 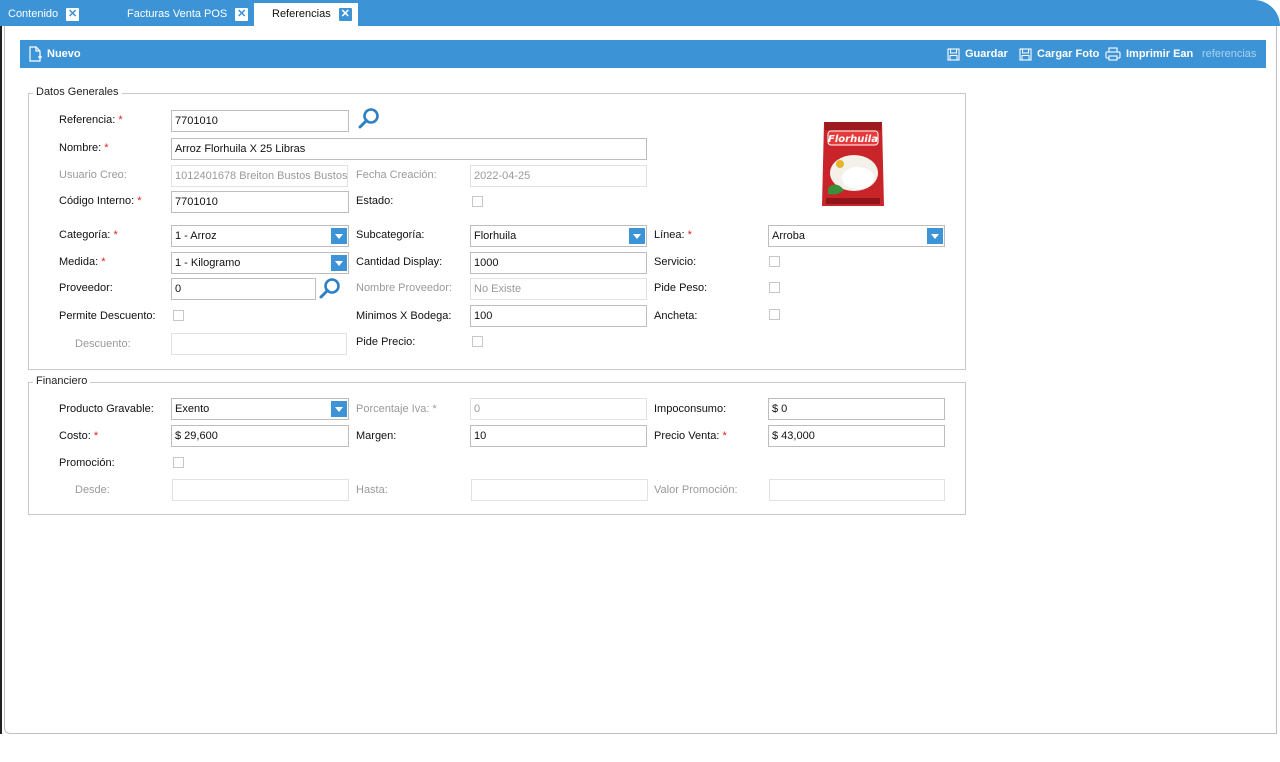 I want to click on medida-value: 1 - Kilogramo, so click(x=208, y=263).